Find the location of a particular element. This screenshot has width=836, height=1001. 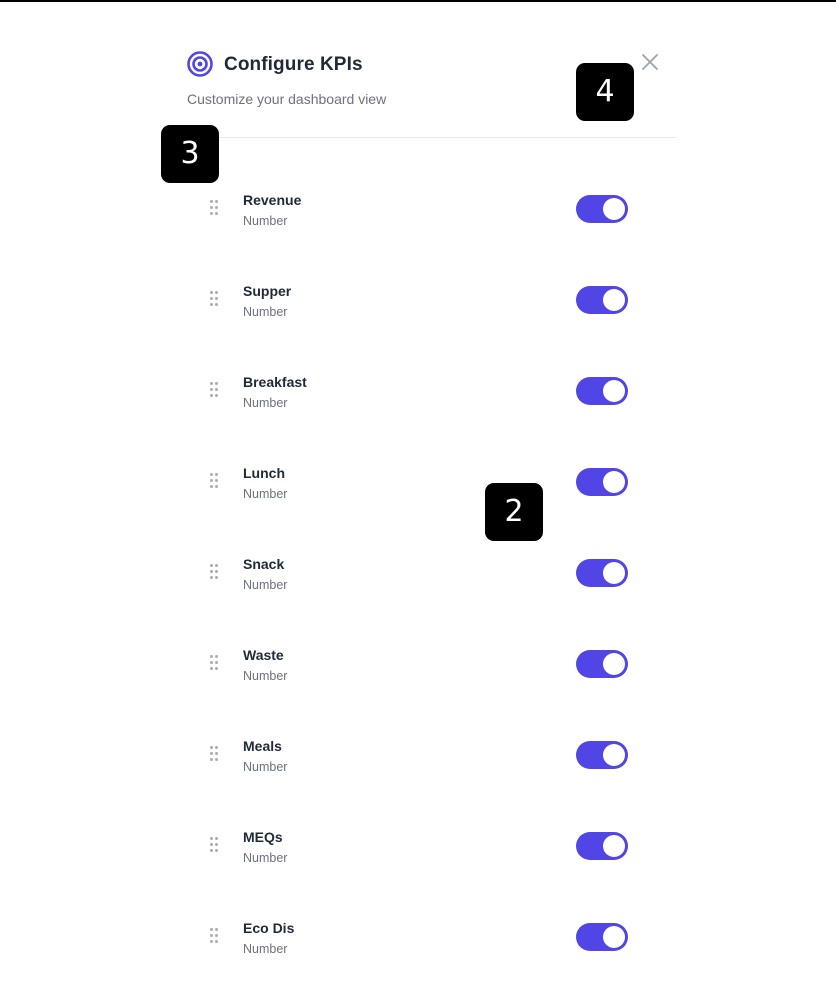

kpi-row-waste: Waste Number is located at coordinates (420, 673).